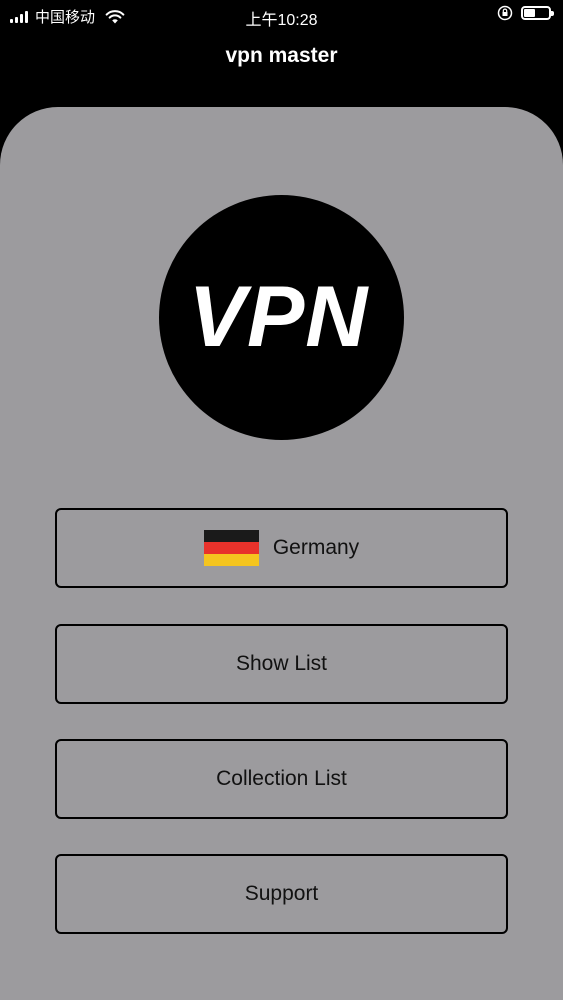 The height and width of the screenshot is (1000, 563). I want to click on vpn-logo-text: VPN, so click(278, 317).